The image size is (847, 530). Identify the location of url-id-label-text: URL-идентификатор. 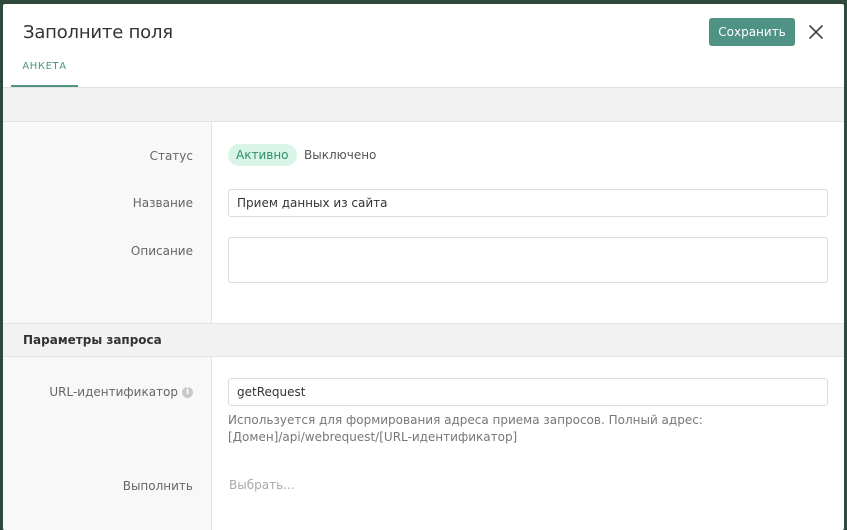
(113, 392).